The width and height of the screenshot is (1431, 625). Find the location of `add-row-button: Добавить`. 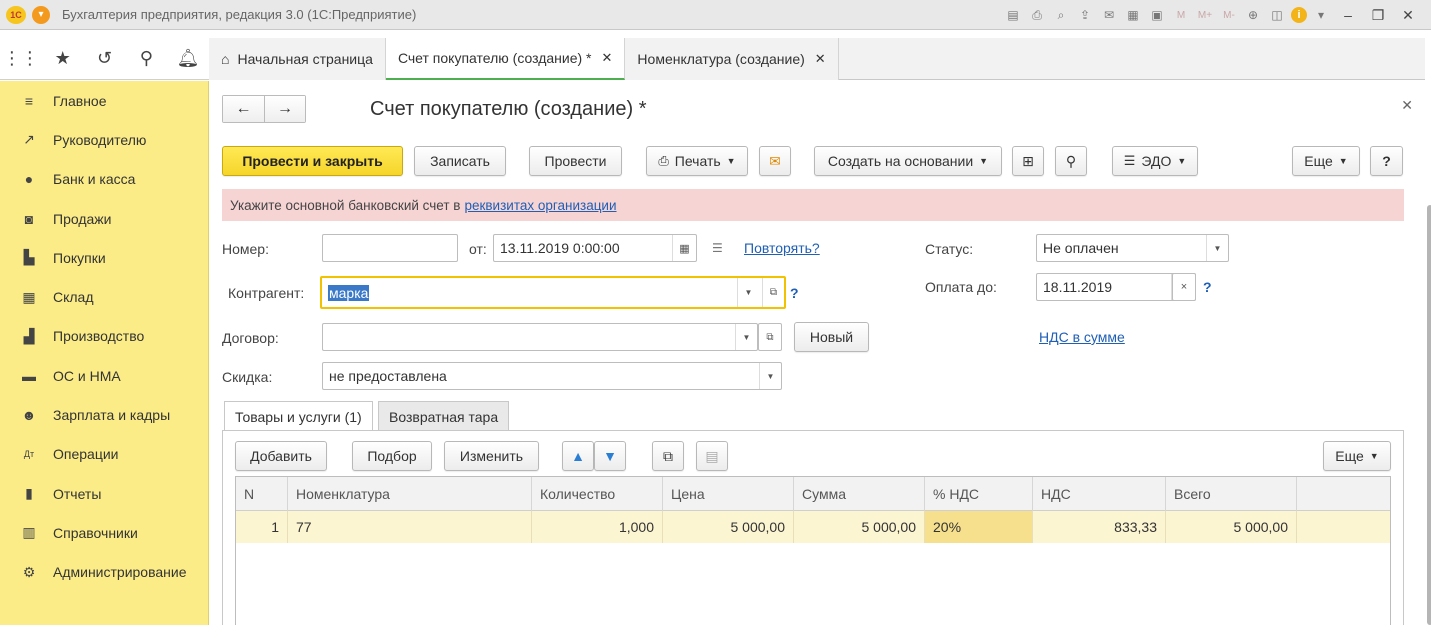

add-row-button: Добавить is located at coordinates (281, 456).